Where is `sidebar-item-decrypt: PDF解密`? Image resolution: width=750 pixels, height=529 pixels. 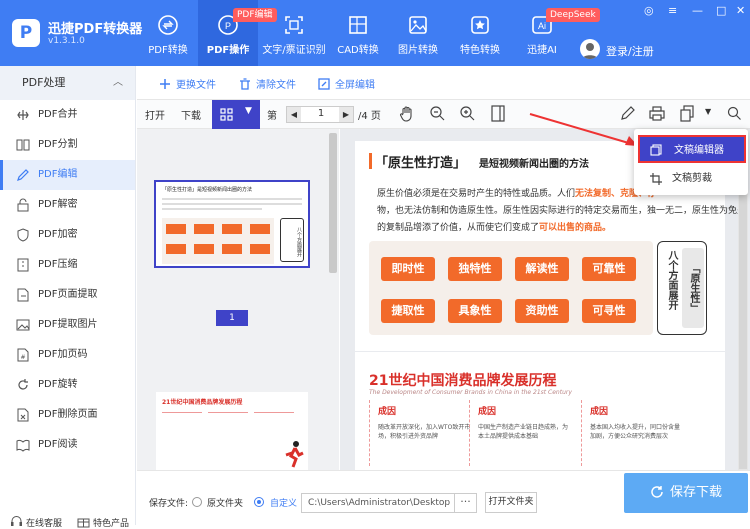 sidebar-item-decrypt: PDF解密 is located at coordinates (67, 205).